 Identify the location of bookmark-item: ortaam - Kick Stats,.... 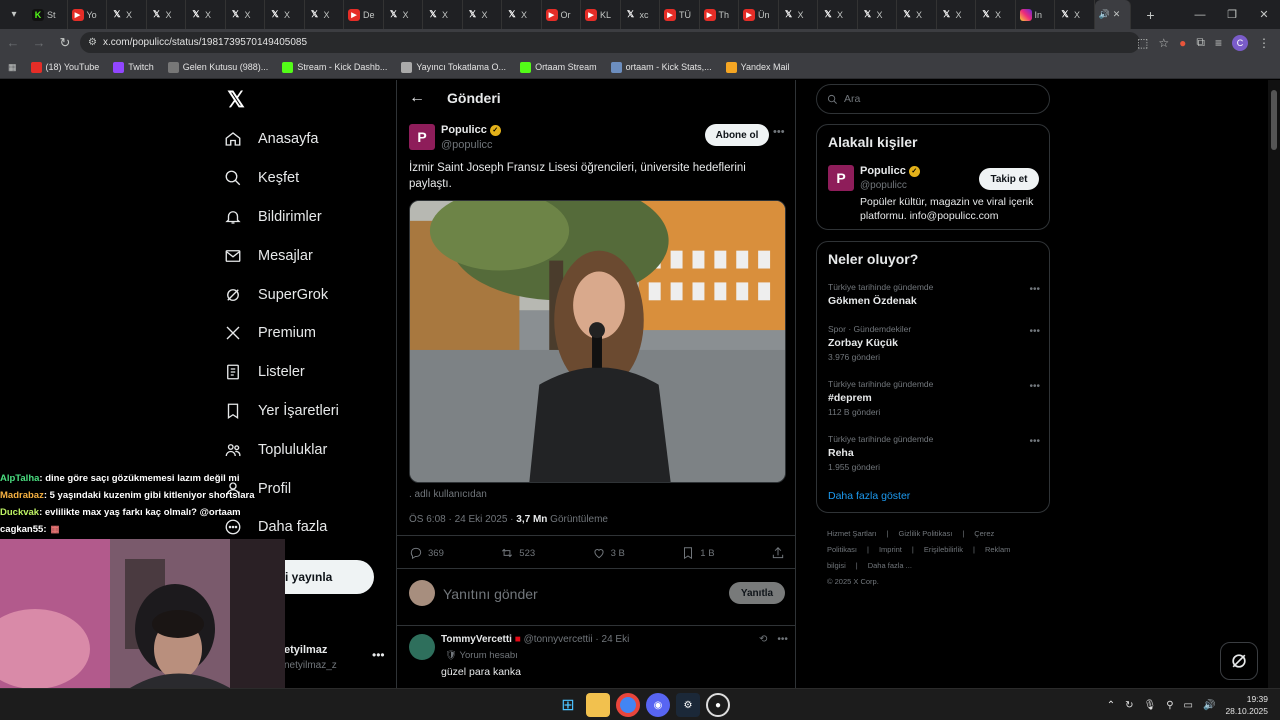
(661, 67).